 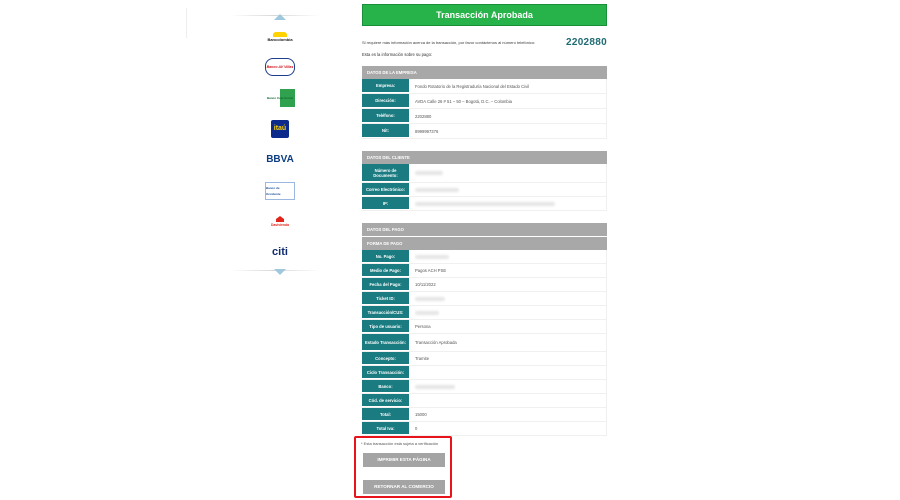 I want to click on table-row: Transacción/CUS:, so click(x=484, y=313).